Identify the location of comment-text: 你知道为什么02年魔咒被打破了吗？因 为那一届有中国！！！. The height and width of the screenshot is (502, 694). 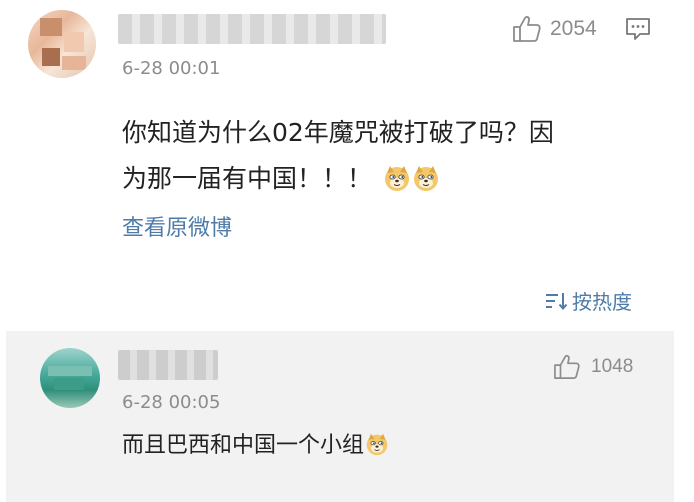
(387, 156).